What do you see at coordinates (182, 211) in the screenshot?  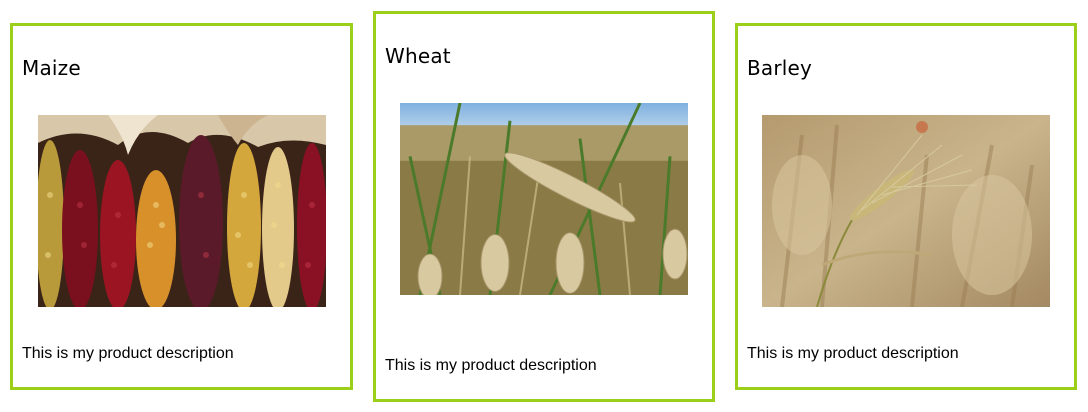 I see `maize-image` at bounding box center [182, 211].